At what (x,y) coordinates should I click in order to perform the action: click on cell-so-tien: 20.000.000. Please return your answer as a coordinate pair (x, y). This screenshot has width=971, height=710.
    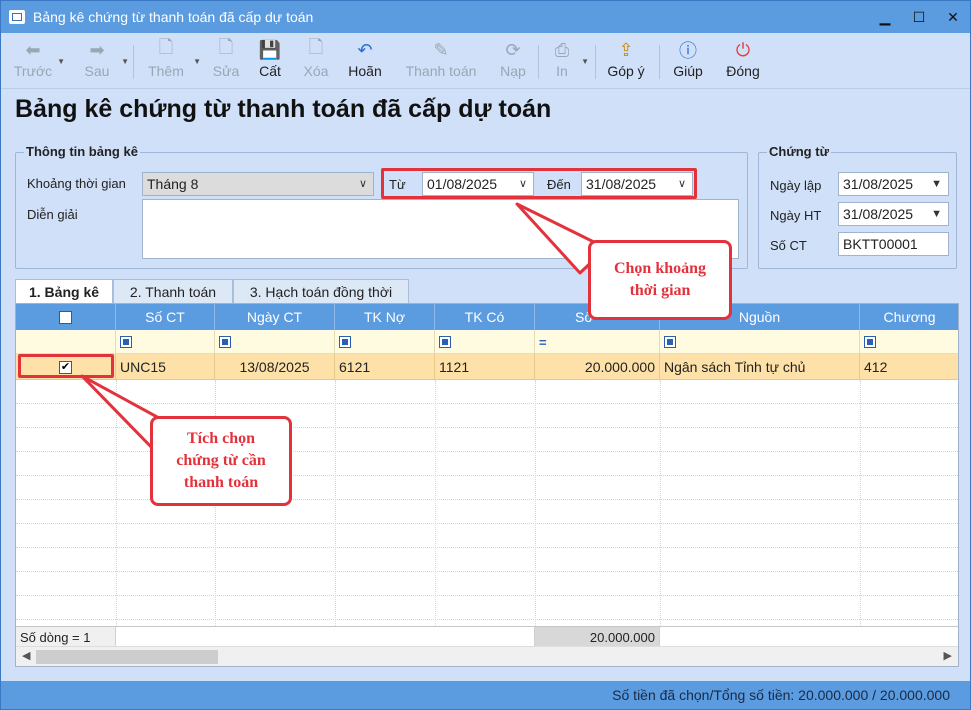
    Looking at the image, I should click on (597, 367).